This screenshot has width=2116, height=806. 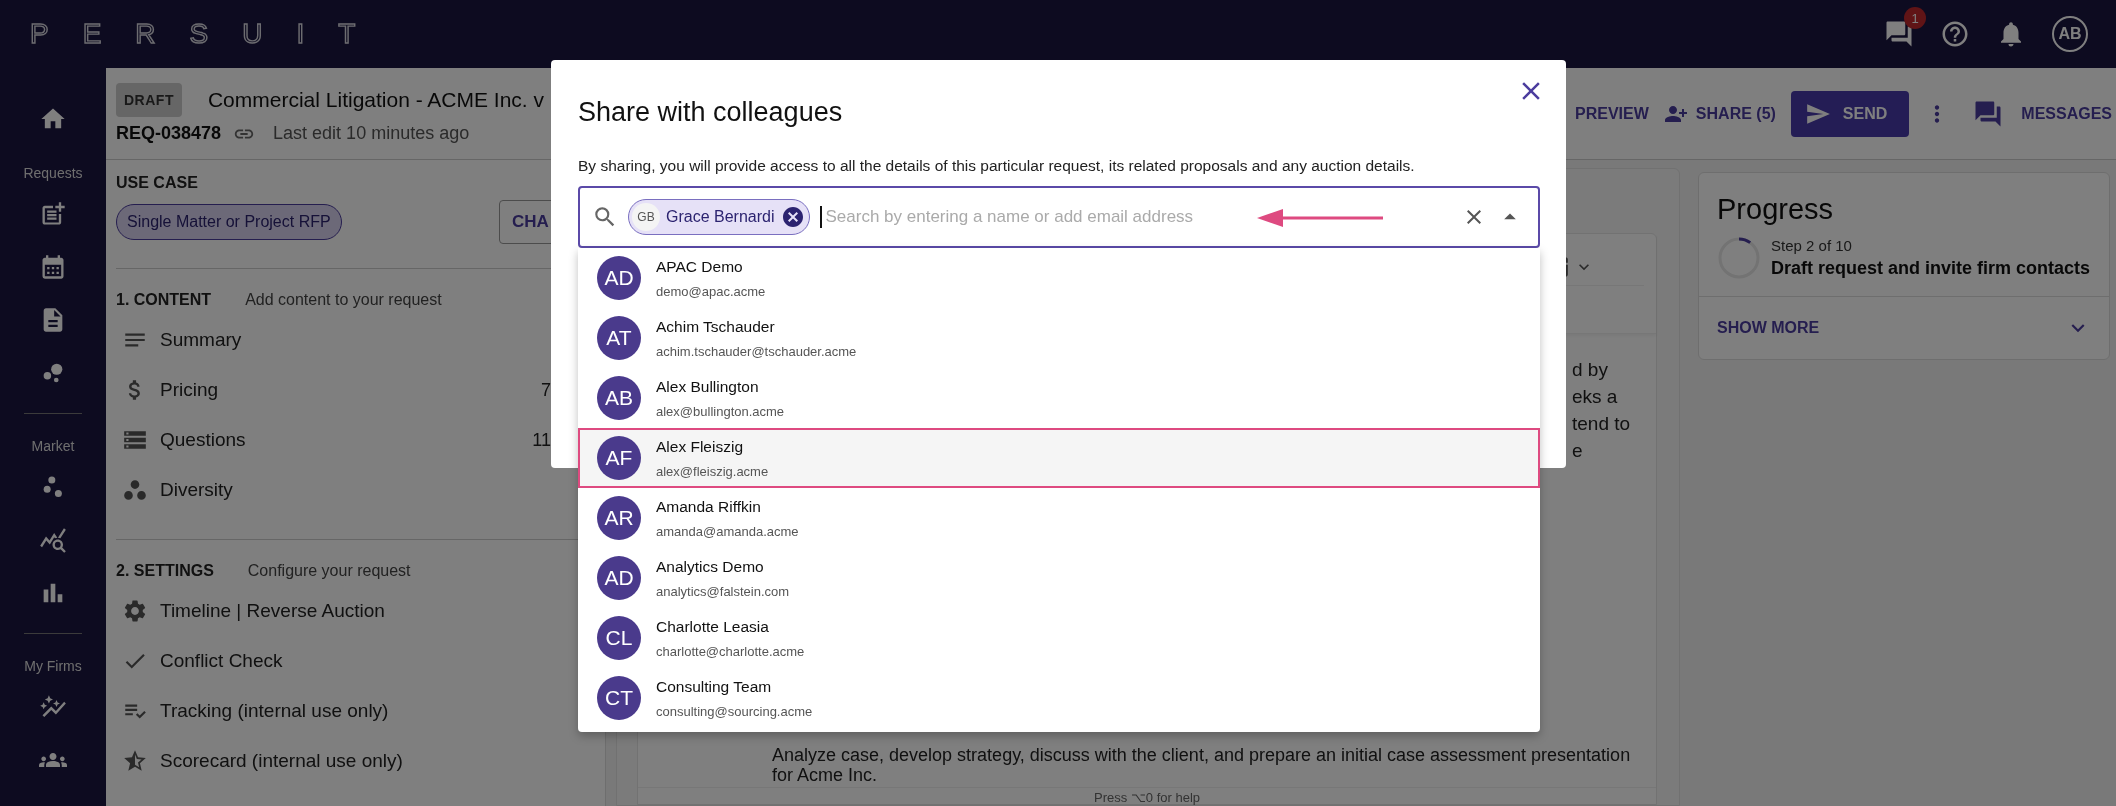 What do you see at coordinates (727, 531) in the screenshot?
I see `person-email: amanda@amanda.acme` at bounding box center [727, 531].